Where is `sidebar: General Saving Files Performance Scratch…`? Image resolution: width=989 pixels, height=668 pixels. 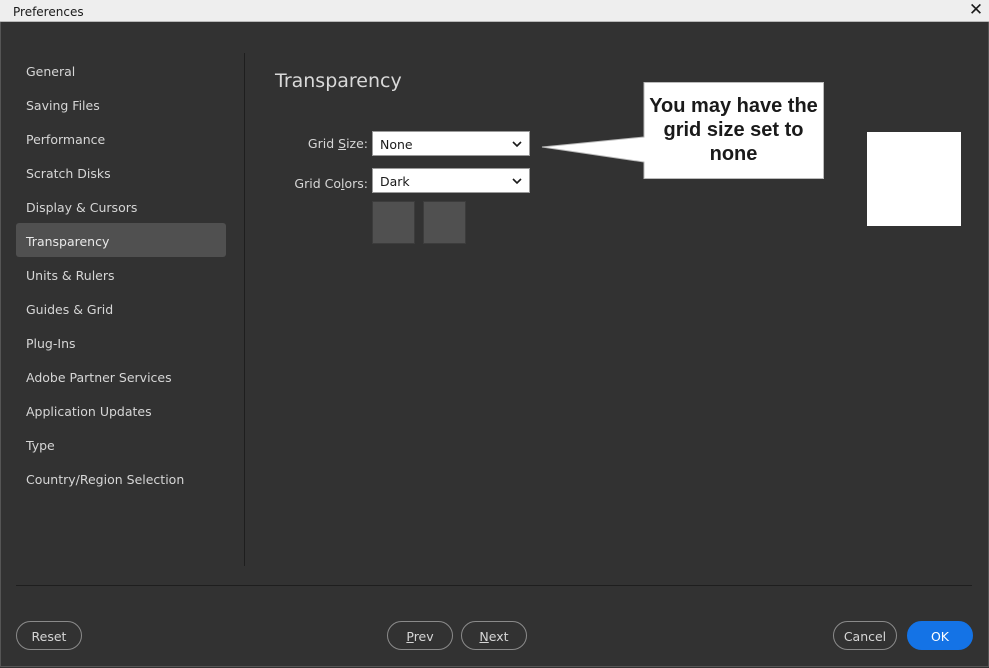
sidebar: General Saving Files Performance Scratch… is located at coordinates (121, 274).